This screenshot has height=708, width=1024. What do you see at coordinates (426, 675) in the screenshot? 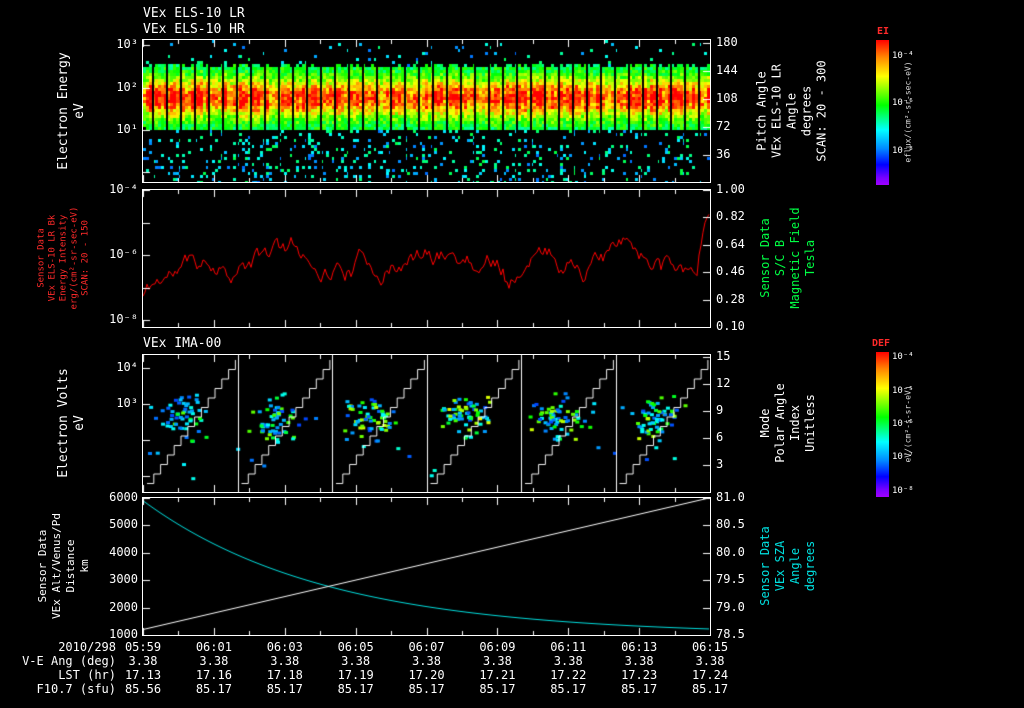
I see `table-value: 17.20` at bounding box center [426, 675].